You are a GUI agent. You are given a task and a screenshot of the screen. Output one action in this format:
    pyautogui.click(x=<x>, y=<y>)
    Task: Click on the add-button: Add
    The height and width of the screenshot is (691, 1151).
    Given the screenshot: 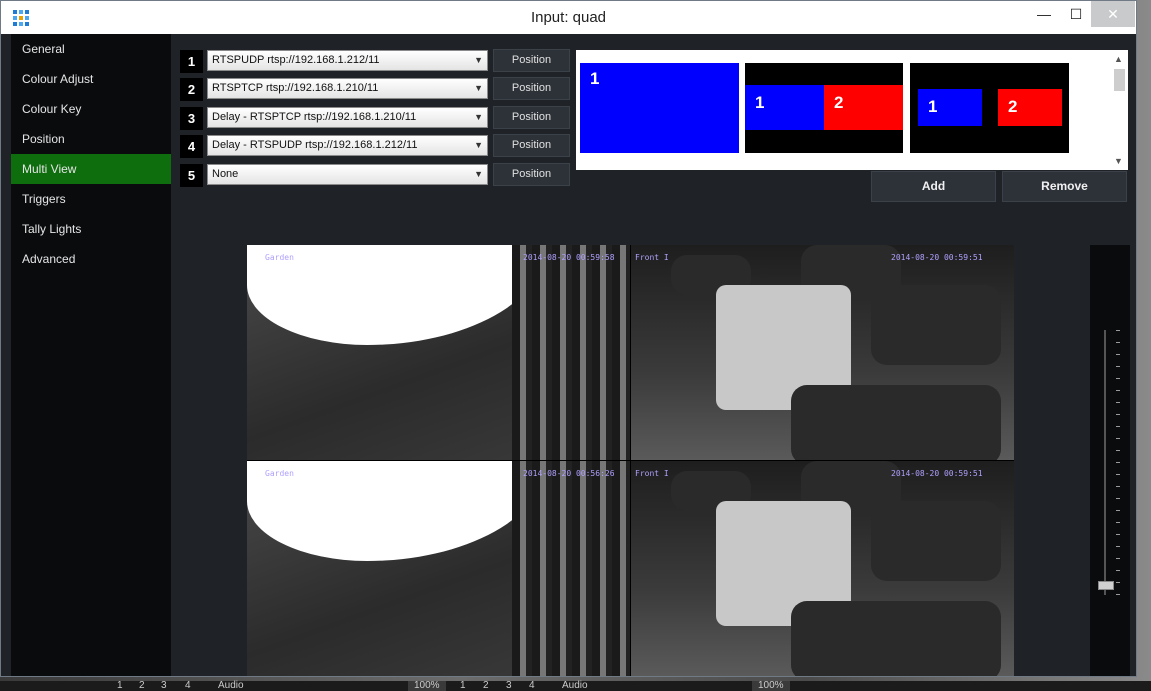 What is the action you would take?
    pyautogui.click(x=933, y=186)
    